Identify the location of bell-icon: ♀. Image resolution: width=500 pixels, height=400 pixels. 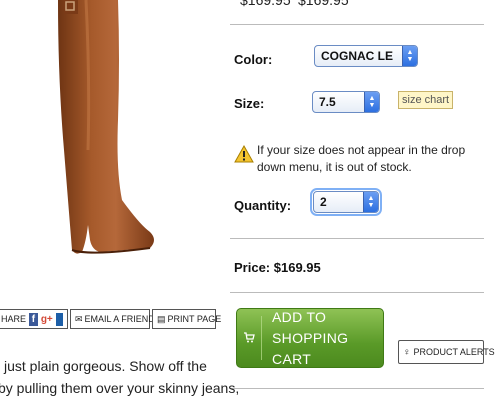
(407, 352).